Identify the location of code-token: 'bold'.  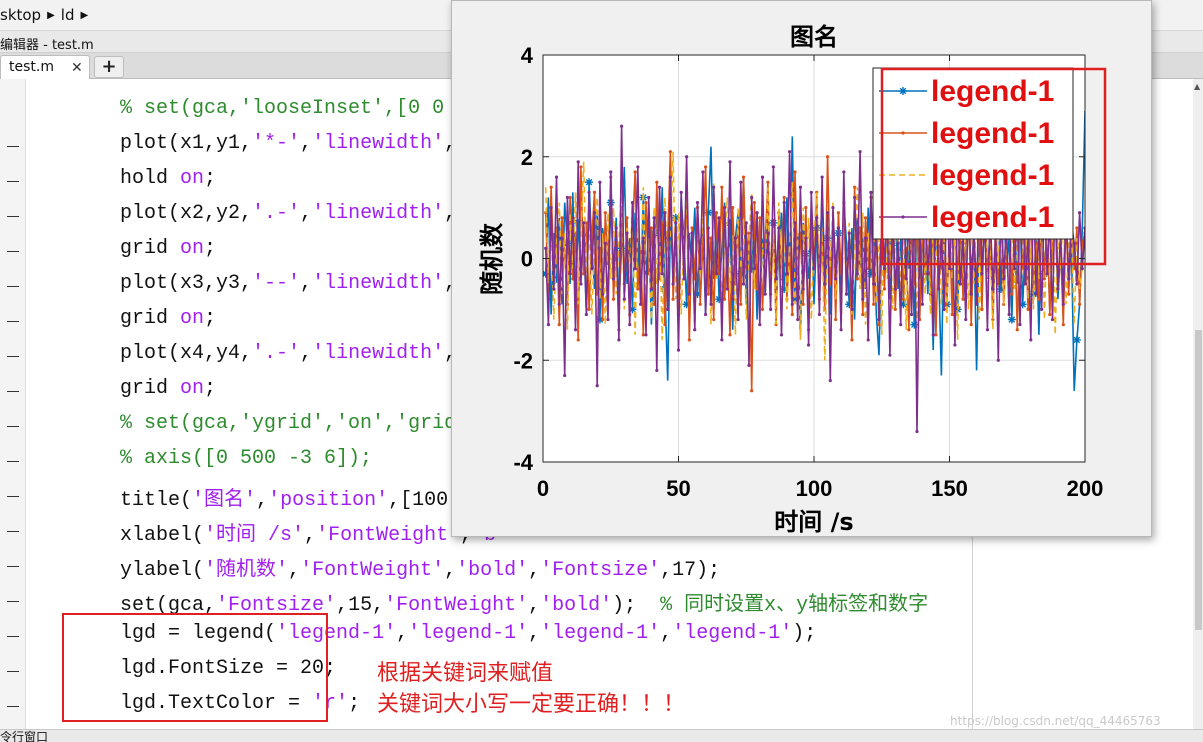
(492, 570).